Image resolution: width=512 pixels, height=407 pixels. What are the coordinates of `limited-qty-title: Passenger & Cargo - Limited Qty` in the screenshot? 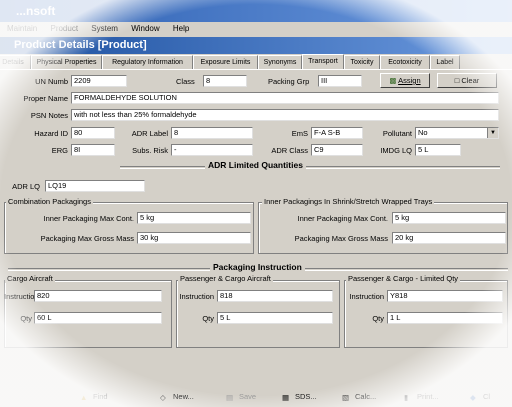 It's located at (403, 278).